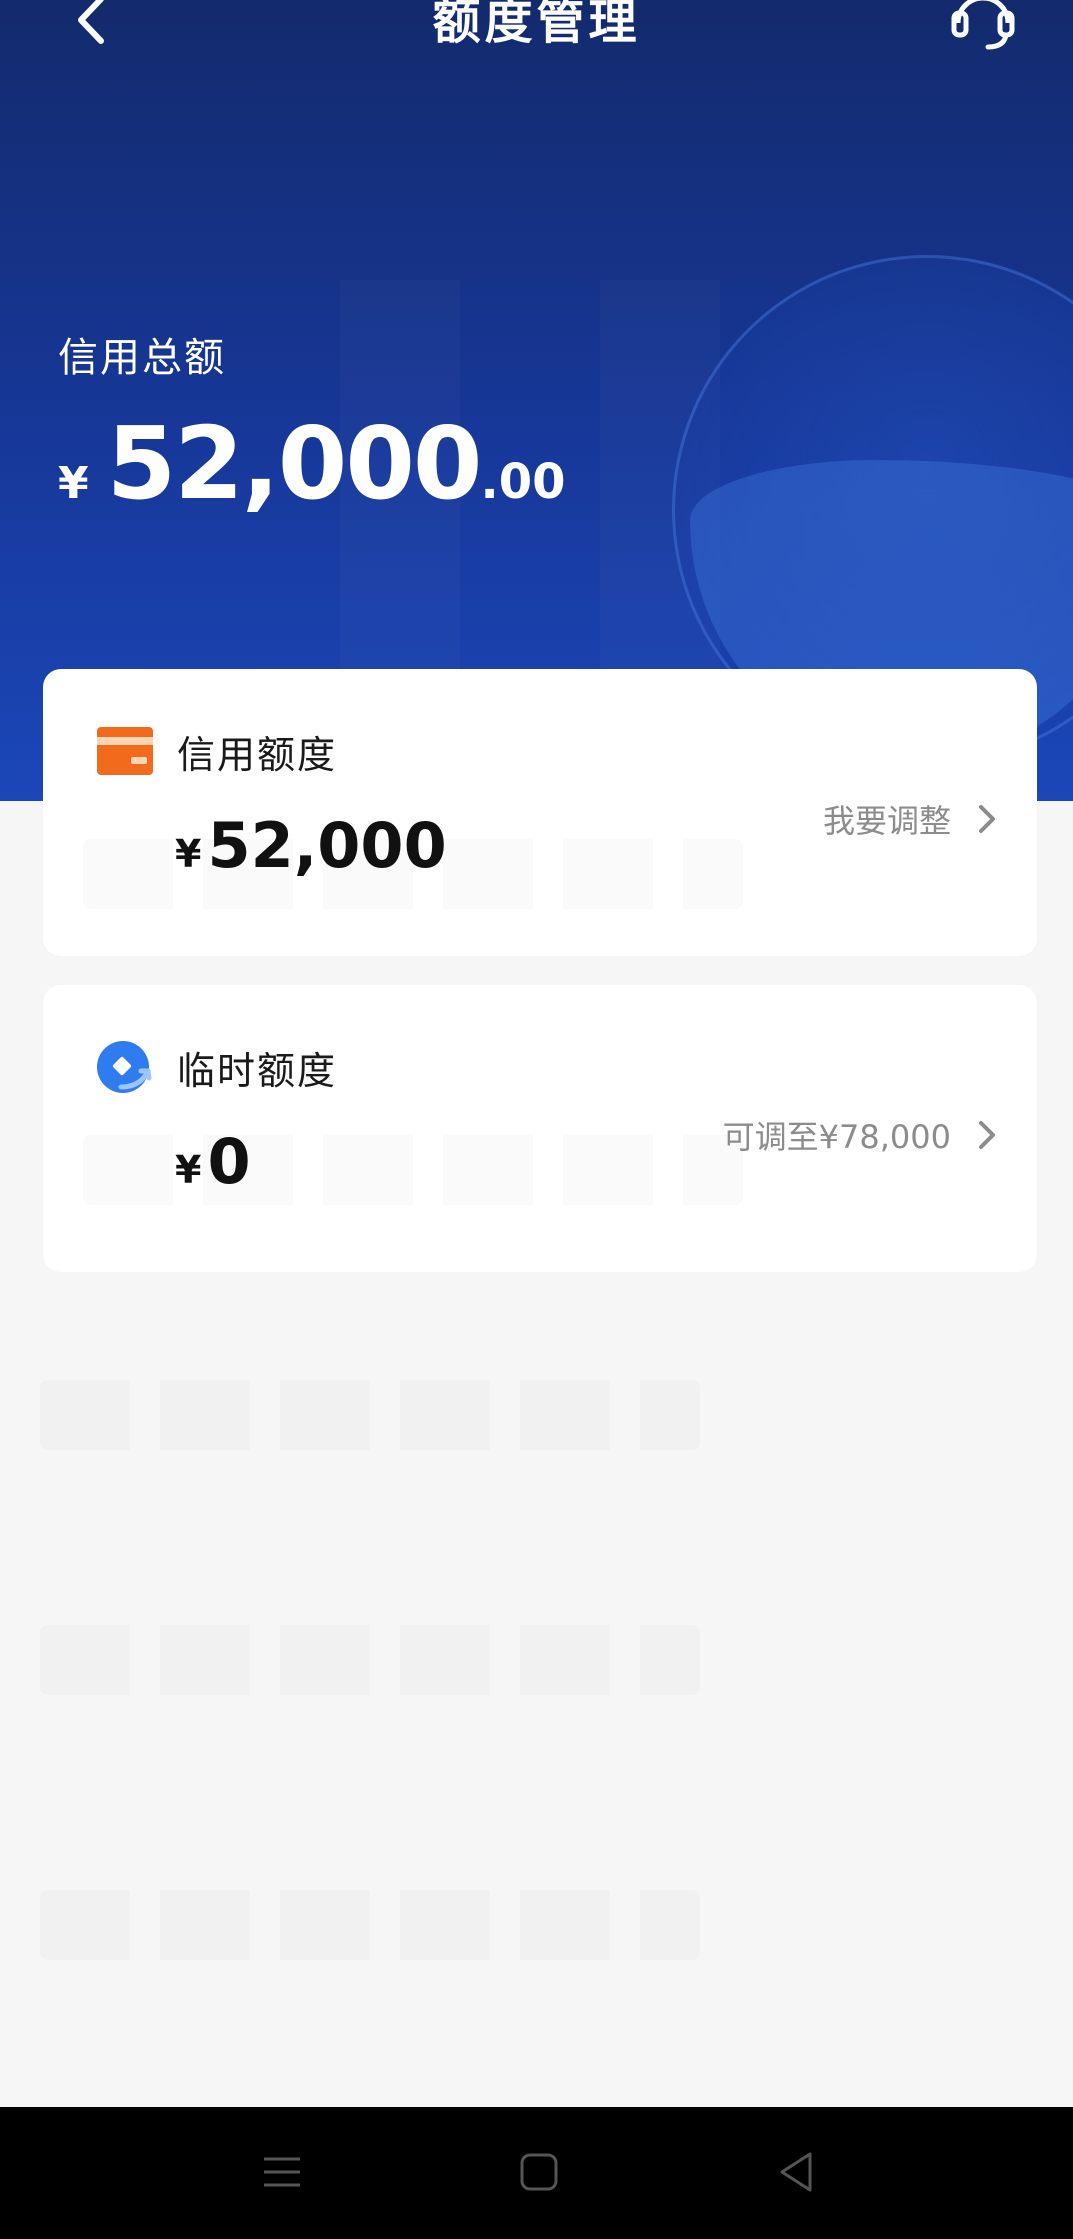 The image size is (1073, 2239). What do you see at coordinates (257, 1071) in the screenshot?
I see `temporary-limit-title: 临时额度` at bounding box center [257, 1071].